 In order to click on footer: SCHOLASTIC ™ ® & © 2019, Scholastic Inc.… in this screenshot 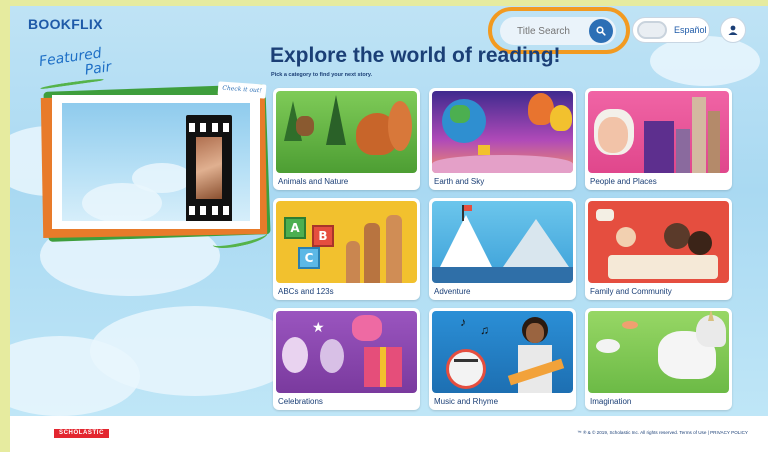, I will do `click(389, 434)`.